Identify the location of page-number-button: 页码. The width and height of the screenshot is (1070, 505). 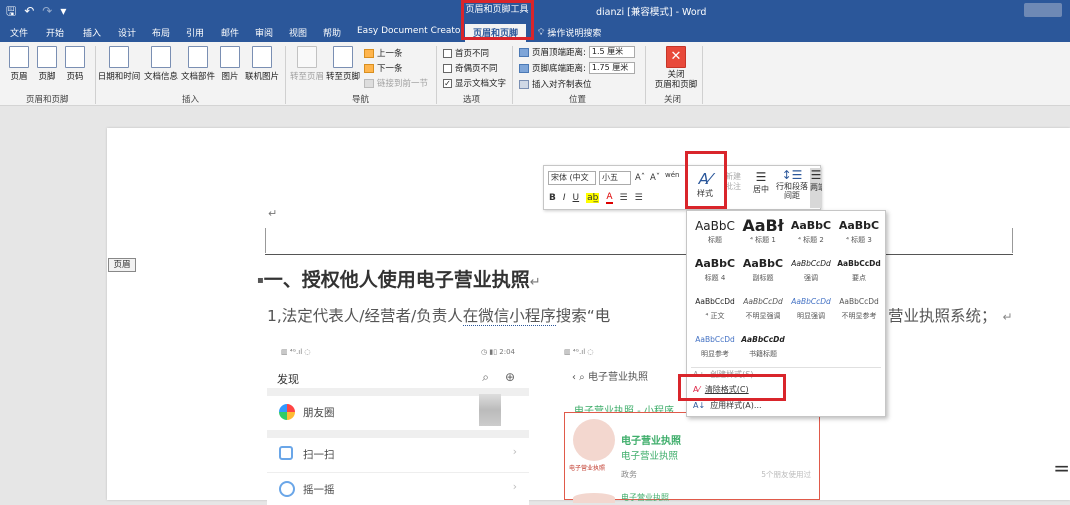
(75, 64).